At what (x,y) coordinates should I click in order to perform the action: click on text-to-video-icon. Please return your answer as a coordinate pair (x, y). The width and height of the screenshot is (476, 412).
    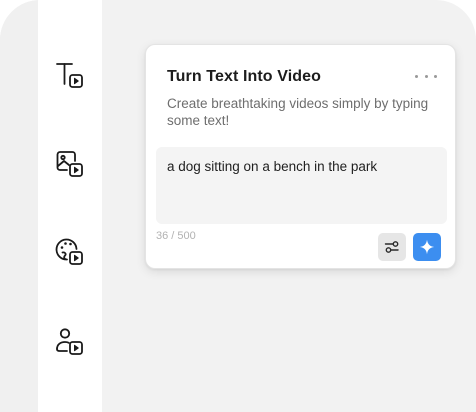
    Looking at the image, I should click on (69, 75).